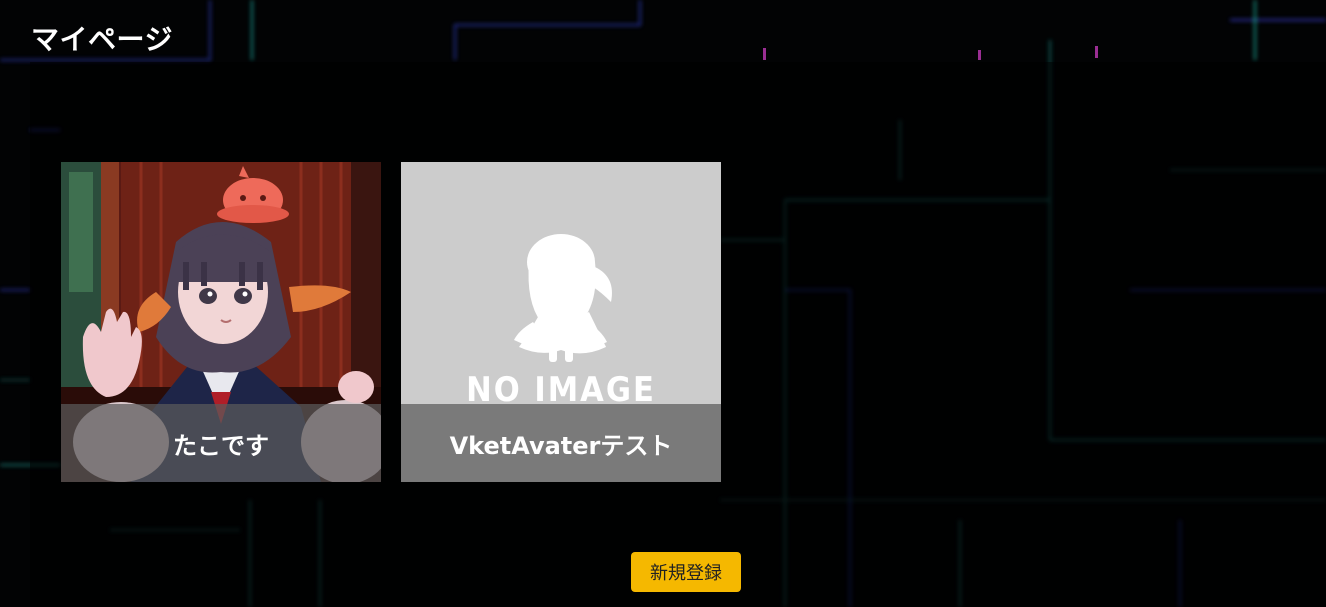 This screenshot has height=607, width=1326. What do you see at coordinates (221, 322) in the screenshot?
I see `avatar-card: たこです` at bounding box center [221, 322].